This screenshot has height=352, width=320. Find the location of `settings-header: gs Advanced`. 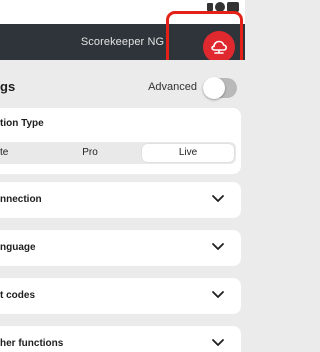

settings-header: gs Advanced is located at coordinates (122, 88).